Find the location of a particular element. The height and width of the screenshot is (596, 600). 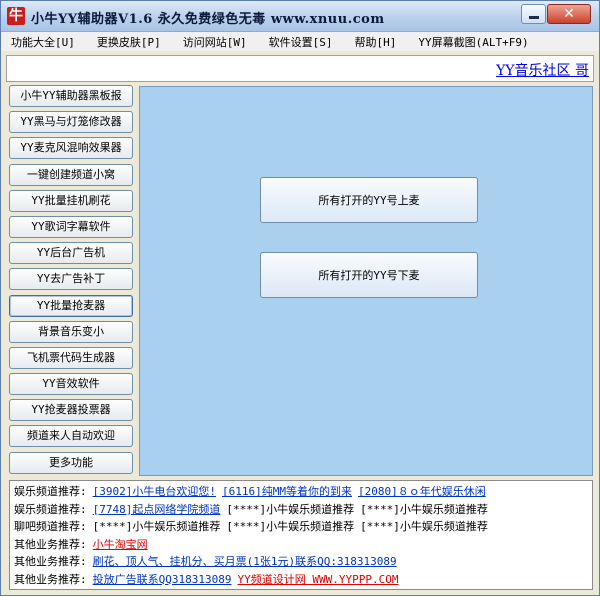

window-title: 小牛YY辅助器V1.6 永久免费绿色无毒 www.xnuu.com is located at coordinates (208, 19).